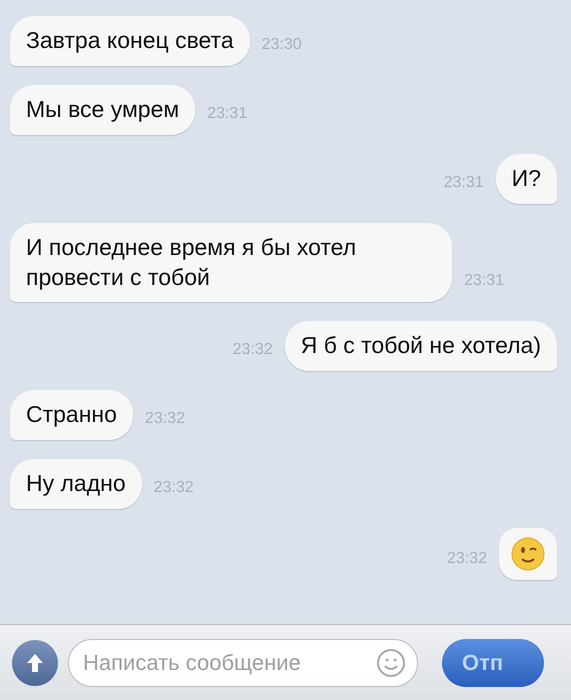 The image size is (571, 700). I want to click on message-input-field: Написать сообщение, so click(243, 662).